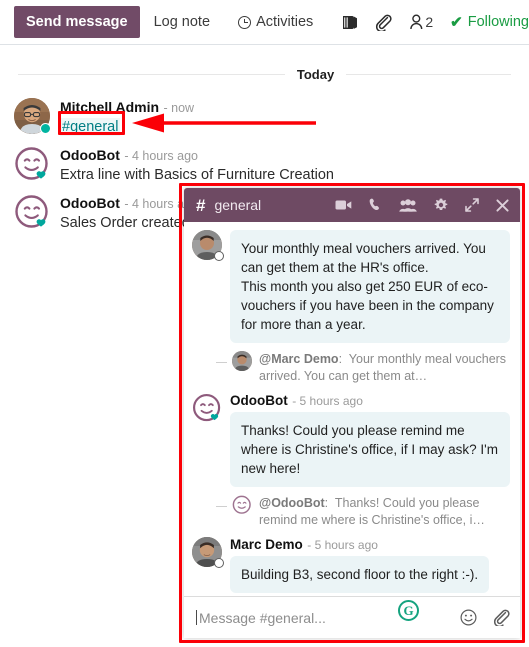  I want to click on user-photo-icon, so click(242, 361).